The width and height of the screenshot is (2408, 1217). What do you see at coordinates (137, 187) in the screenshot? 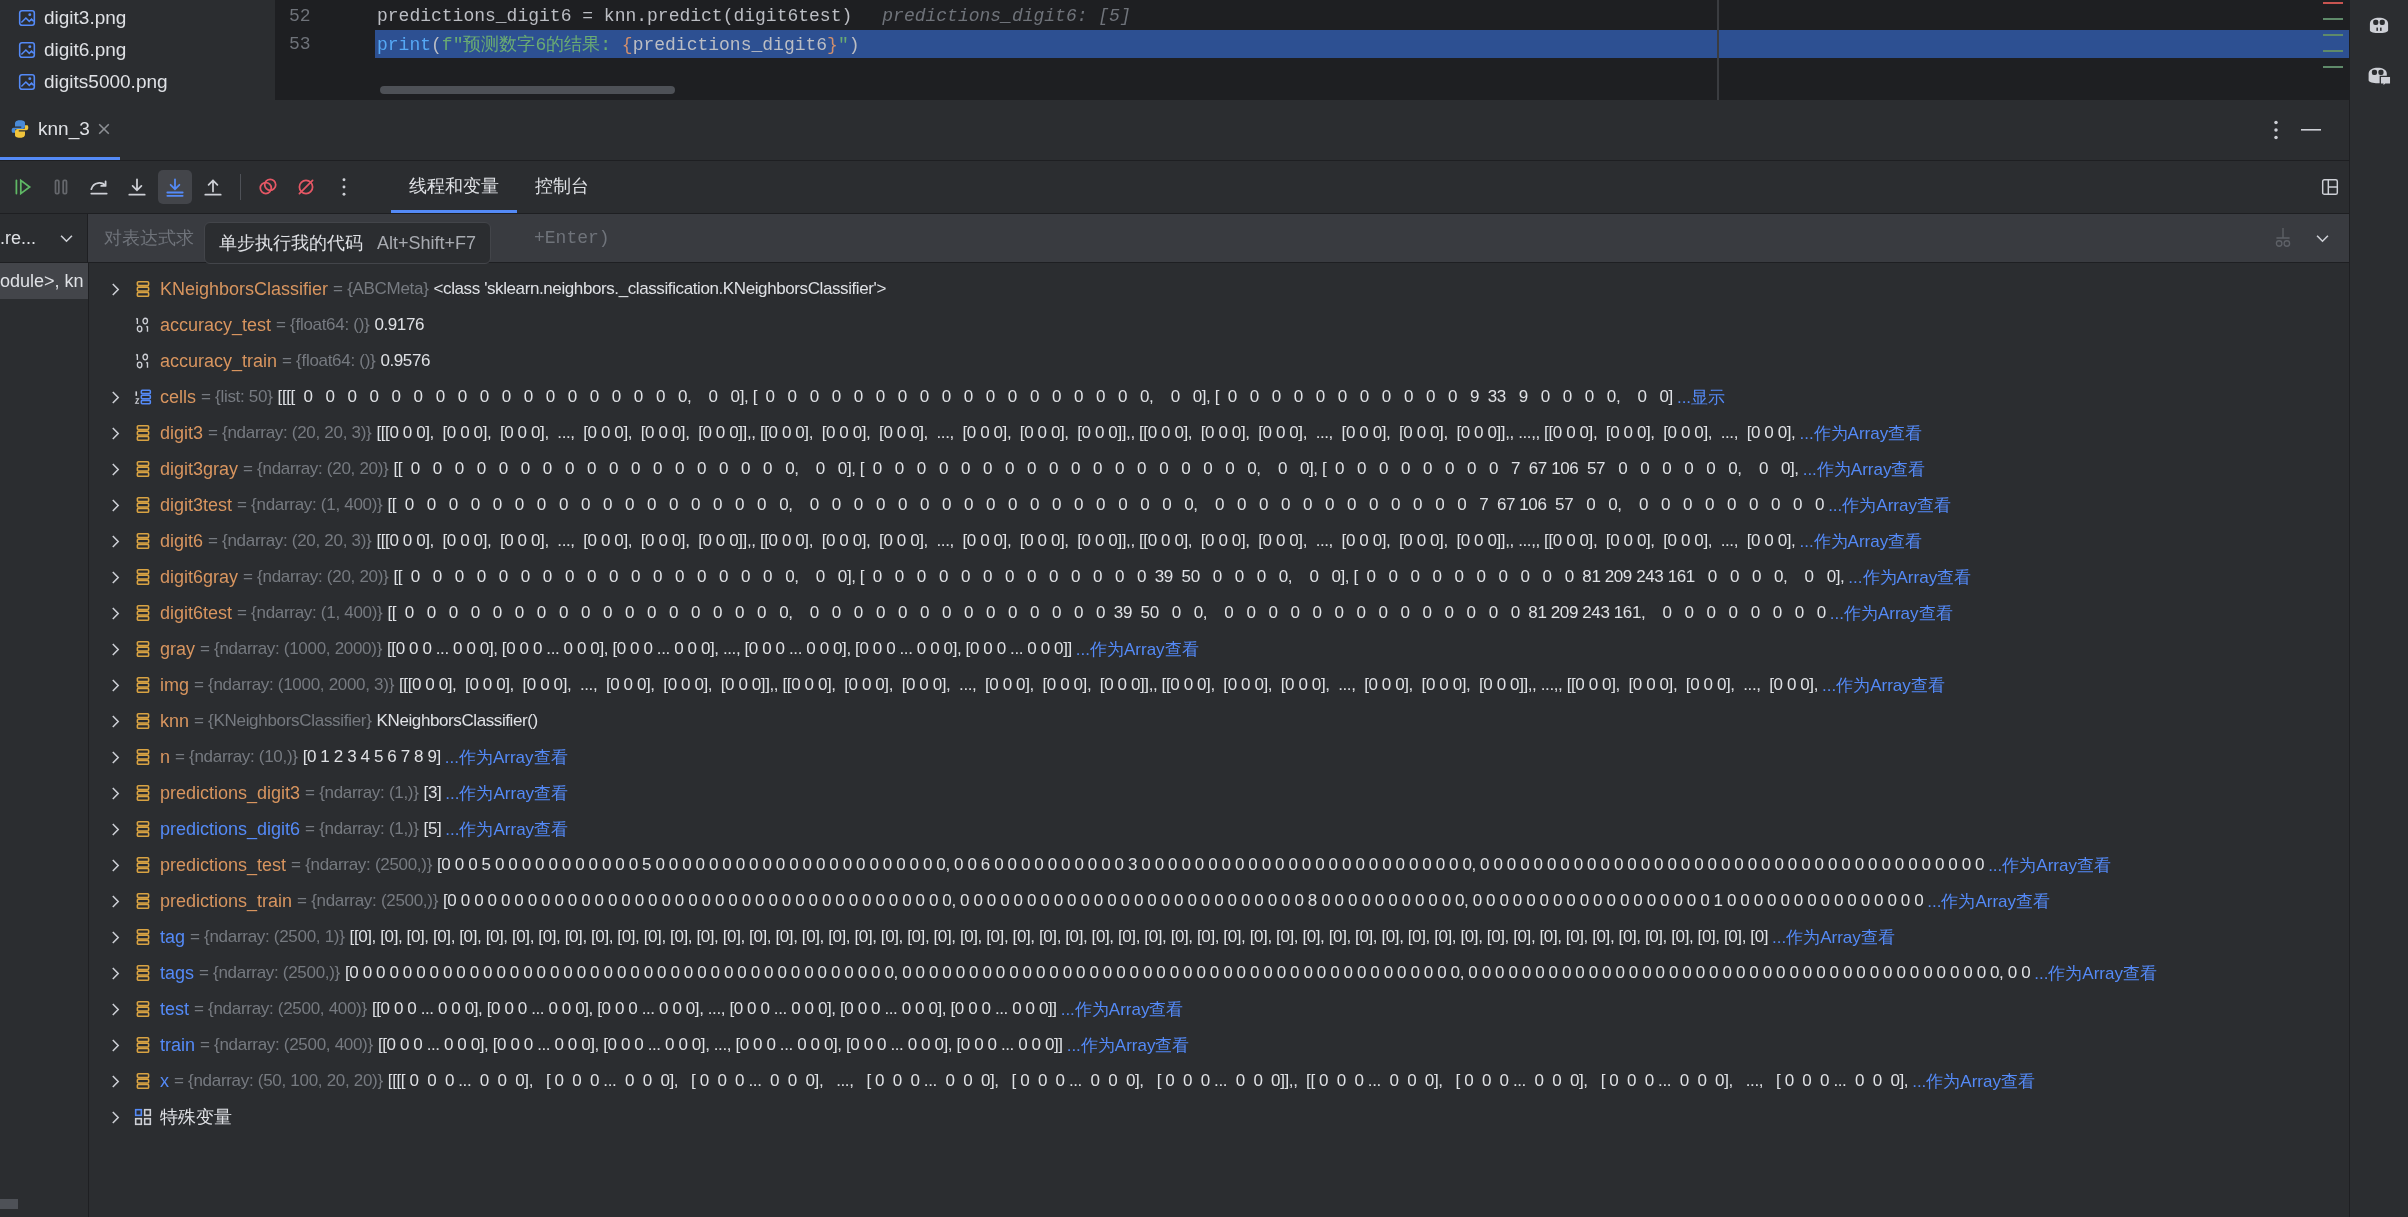
I see `step-into-icon` at bounding box center [137, 187].